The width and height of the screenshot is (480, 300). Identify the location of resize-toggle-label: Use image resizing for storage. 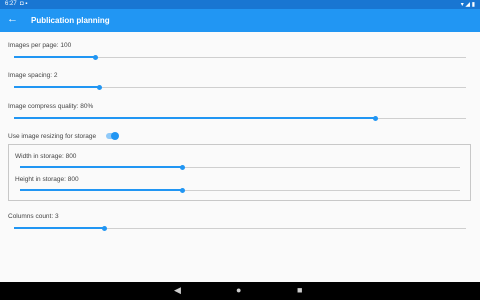
(52, 136).